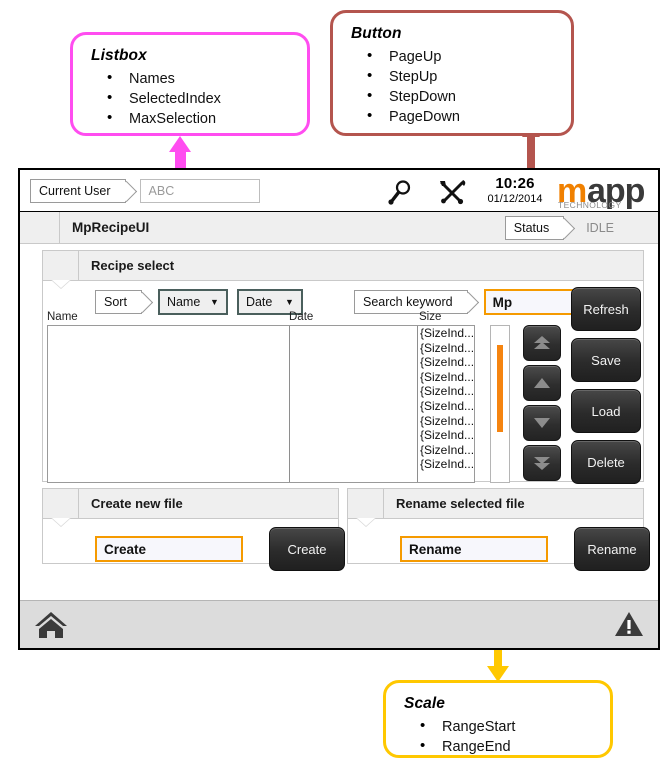 This screenshot has width=666, height=768. Describe the element at coordinates (462, 76) in the screenshot. I see `callout-button-item: StepUp` at that location.